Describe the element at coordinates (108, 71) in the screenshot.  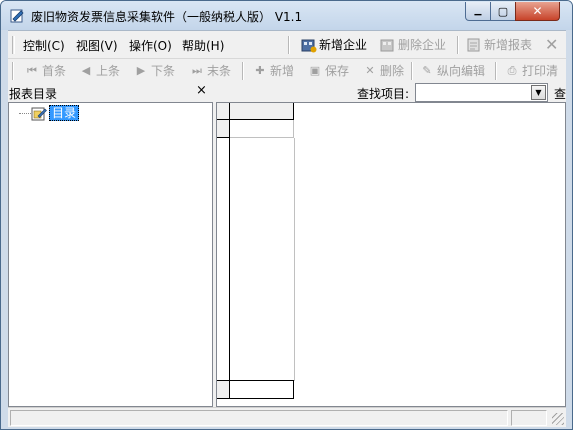
I see `prev-record-label: 上条` at that location.